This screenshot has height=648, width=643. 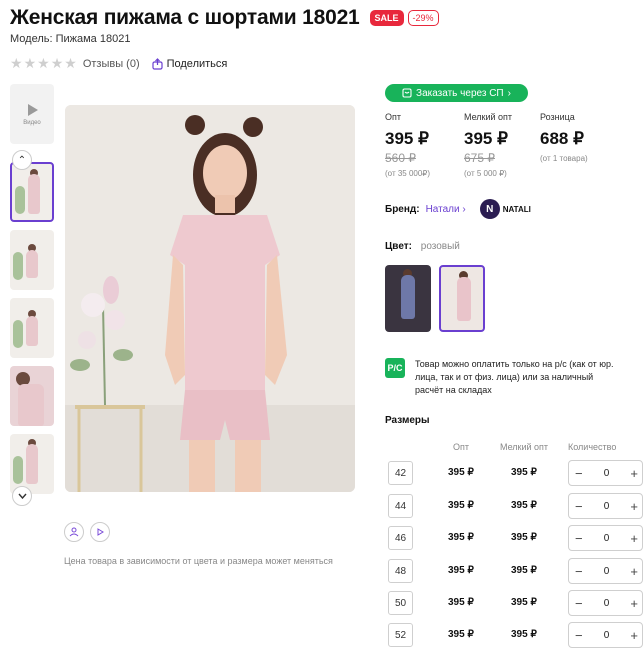 What do you see at coordinates (460, 93) in the screenshot?
I see `order-button-label: Заказать через СП` at bounding box center [460, 93].